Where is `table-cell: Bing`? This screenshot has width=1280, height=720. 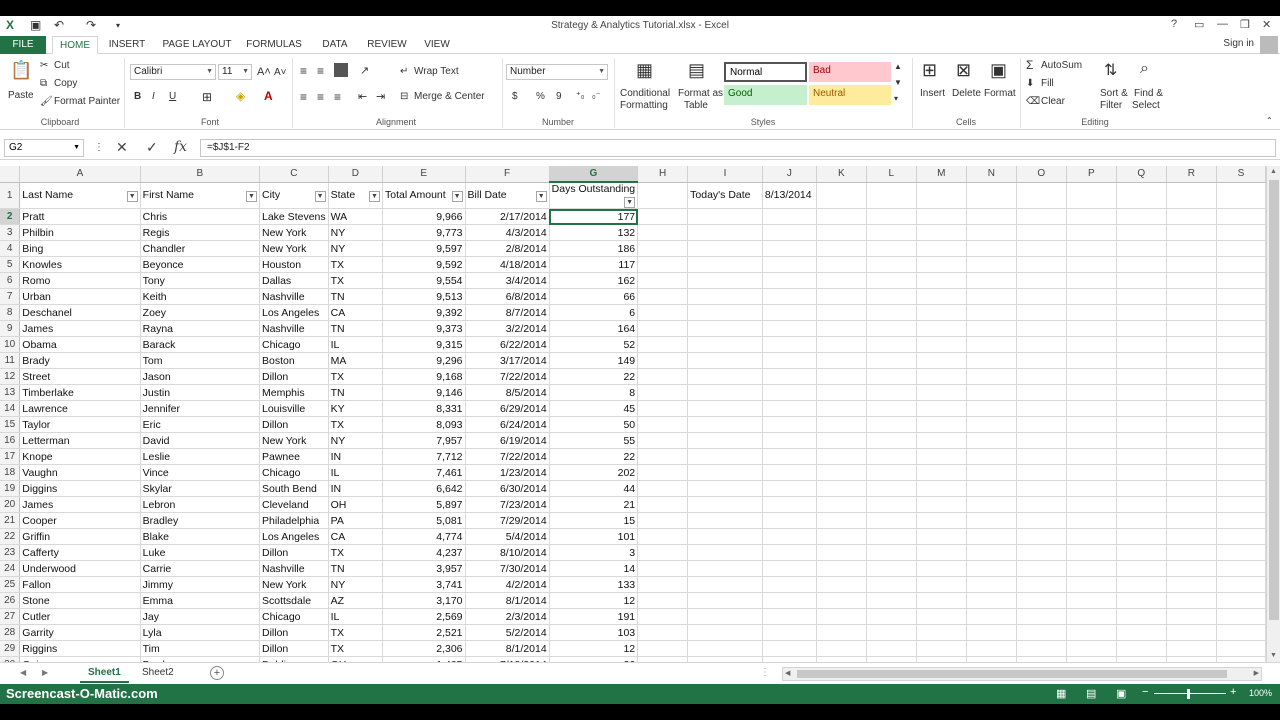
table-cell: Bing is located at coordinates (80, 248).